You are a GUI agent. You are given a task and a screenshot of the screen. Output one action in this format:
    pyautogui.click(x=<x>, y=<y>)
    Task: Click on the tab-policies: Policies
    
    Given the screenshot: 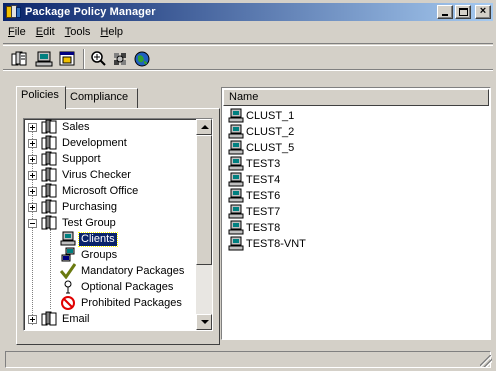 What is the action you would take?
    pyautogui.click(x=41, y=97)
    